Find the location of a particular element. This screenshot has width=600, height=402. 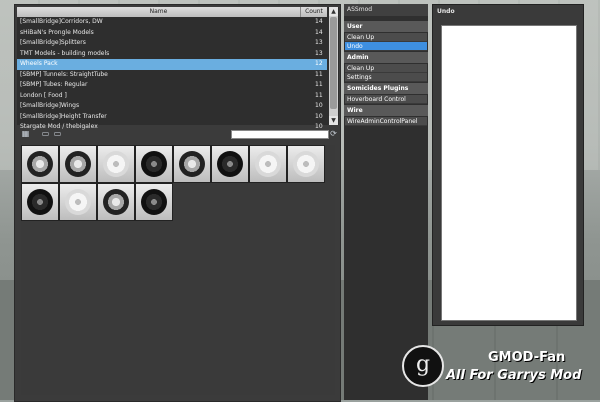

row-name: [SmallBridge]Corridors, DW is located at coordinates (61, 21).